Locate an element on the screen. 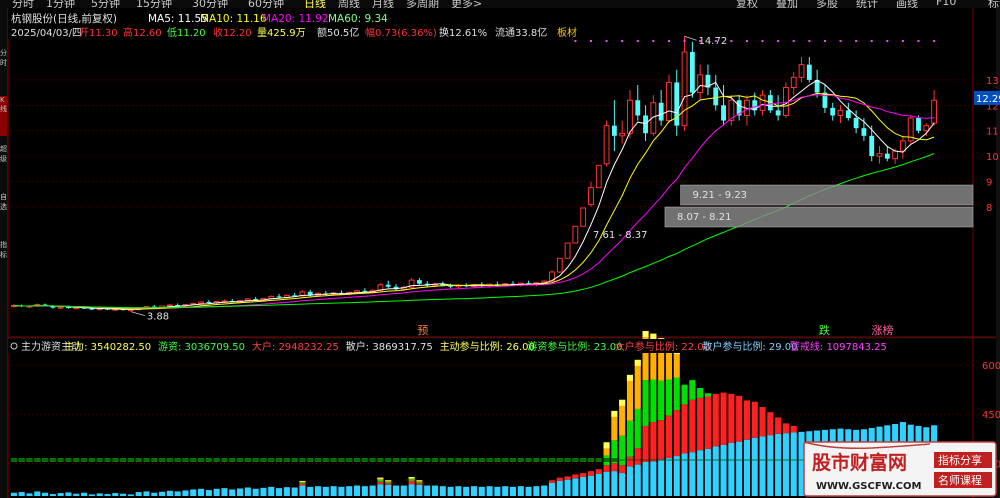 The height and width of the screenshot is (498, 1000). price-tick: 8 is located at coordinates (989, 208).